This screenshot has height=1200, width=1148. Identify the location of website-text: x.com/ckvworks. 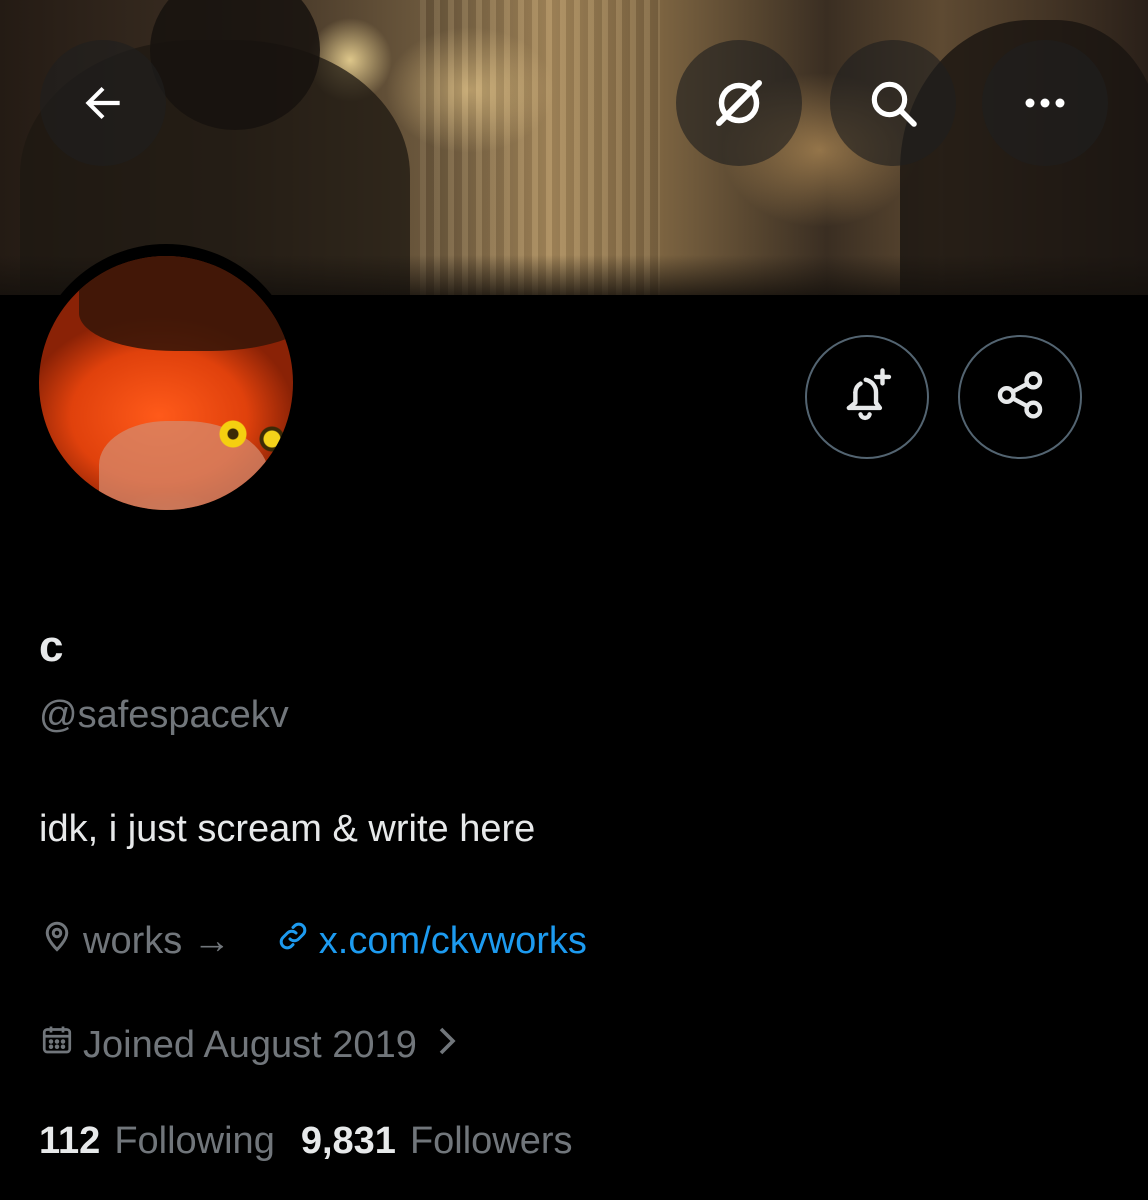
(453, 941).